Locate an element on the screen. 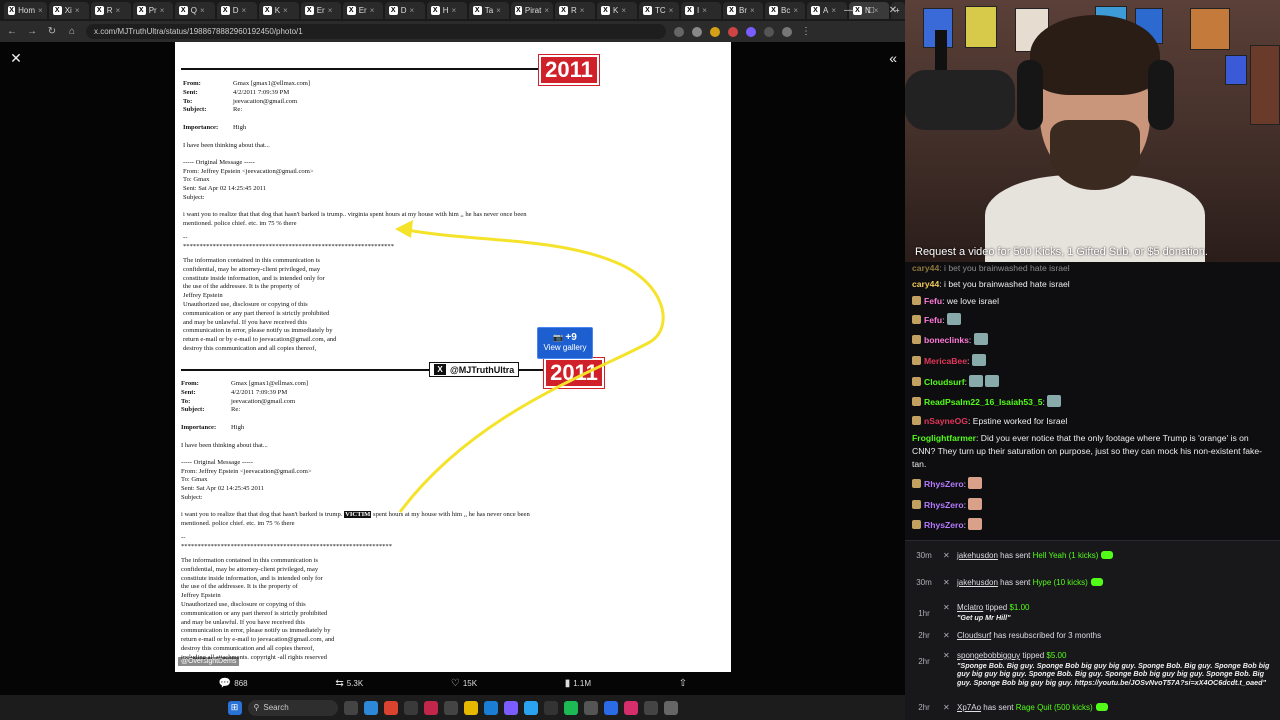 The width and height of the screenshot is (1280, 720). share-button: ⇧ is located at coordinates (683, 683).